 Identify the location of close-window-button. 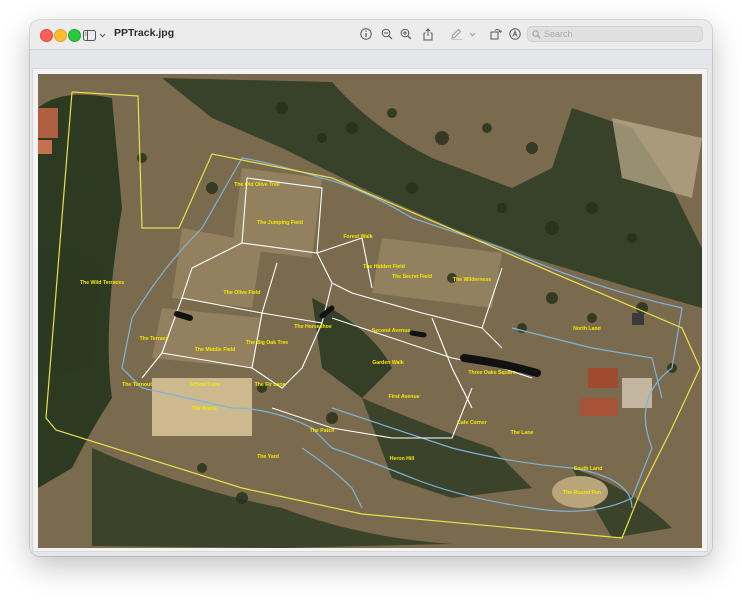
(46, 35).